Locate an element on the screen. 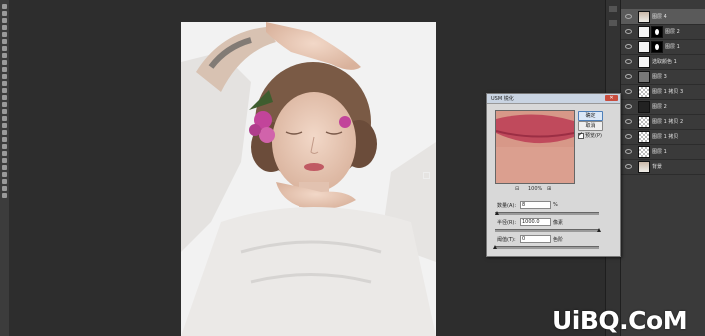 Image resolution: width=705 pixels, height=336 pixels. preview-checkbox-row: 预览(P) is located at coordinates (590, 135).